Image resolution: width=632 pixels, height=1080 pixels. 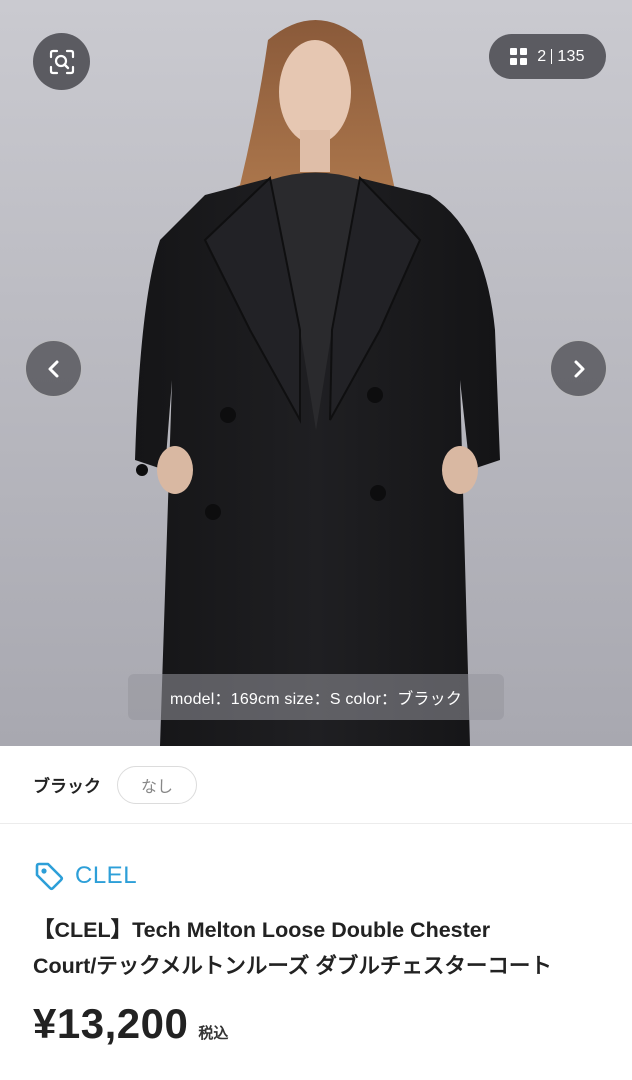 I want to click on tax-note: 税込, so click(x=213, y=1033).